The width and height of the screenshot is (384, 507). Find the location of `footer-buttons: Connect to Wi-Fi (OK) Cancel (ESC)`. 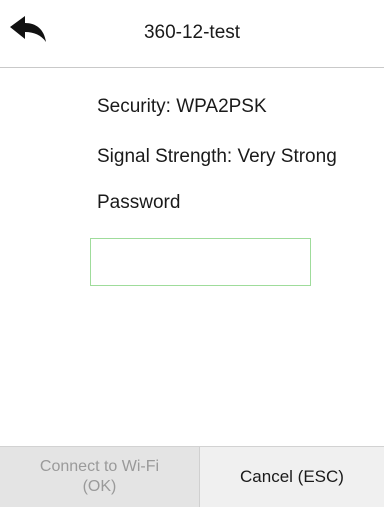

footer-buttons: Connect to Wi-Fi (OK) Cancel (ESC) is located at coordinates (192, 476).